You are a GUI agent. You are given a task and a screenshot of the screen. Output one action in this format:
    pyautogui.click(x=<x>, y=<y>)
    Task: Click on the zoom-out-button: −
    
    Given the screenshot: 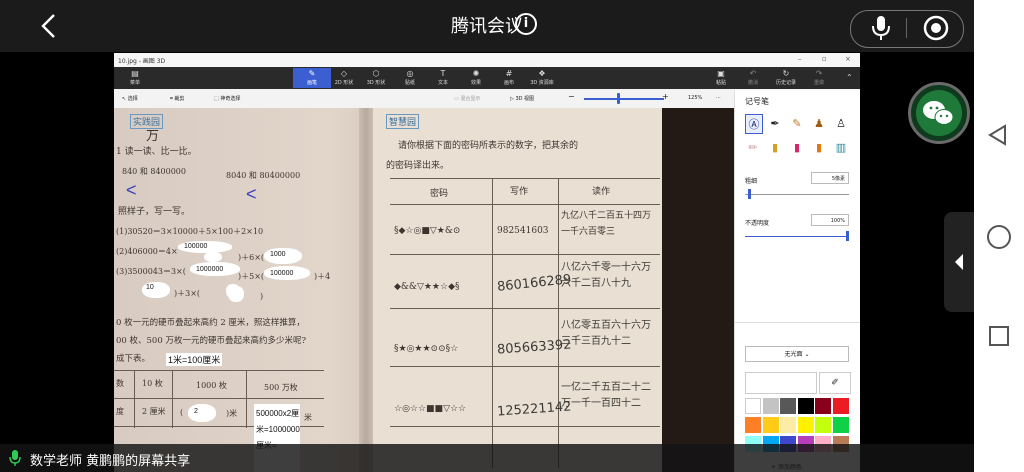 What is the action you would take?
    pyautogui.click(x=571, y=96)
    